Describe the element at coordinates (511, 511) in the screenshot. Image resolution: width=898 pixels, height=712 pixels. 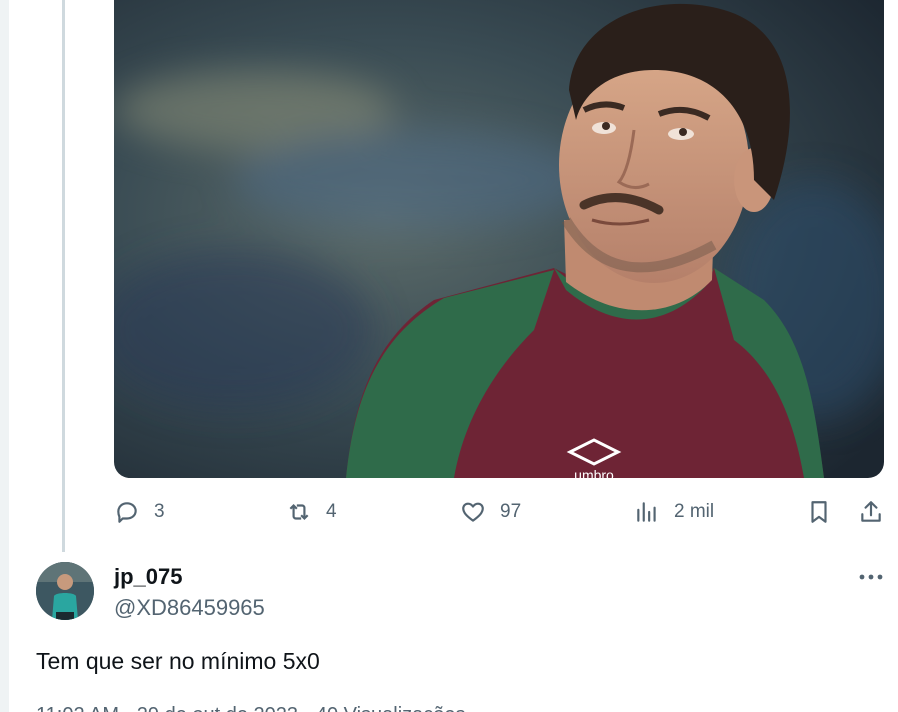
I see `like-count: 97` at that location.